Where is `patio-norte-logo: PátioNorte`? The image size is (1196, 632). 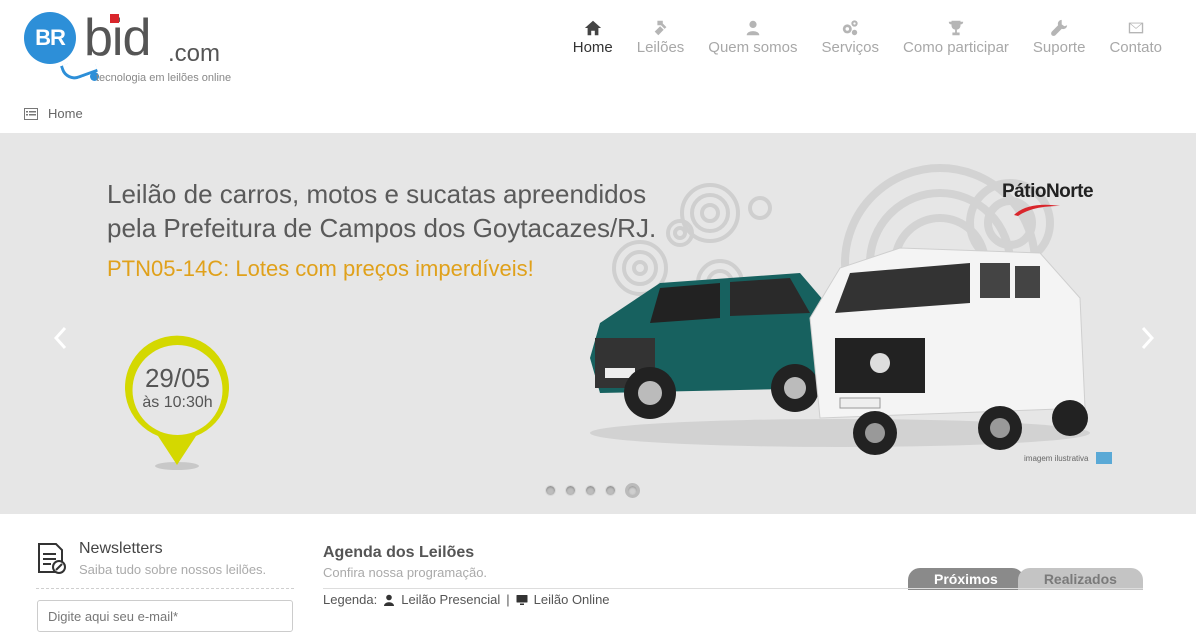 patio-norte-logo: PátioNorte is located at coordinates (1055, 201).